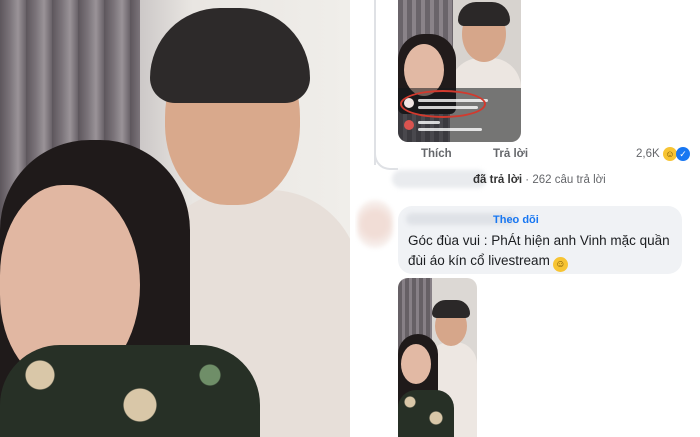 The height and width of the screenshot is (437, 700). What do you see at coordinates (230, 55) in the screenshot?
I see `man-hair` at bounding box center [230, 55].